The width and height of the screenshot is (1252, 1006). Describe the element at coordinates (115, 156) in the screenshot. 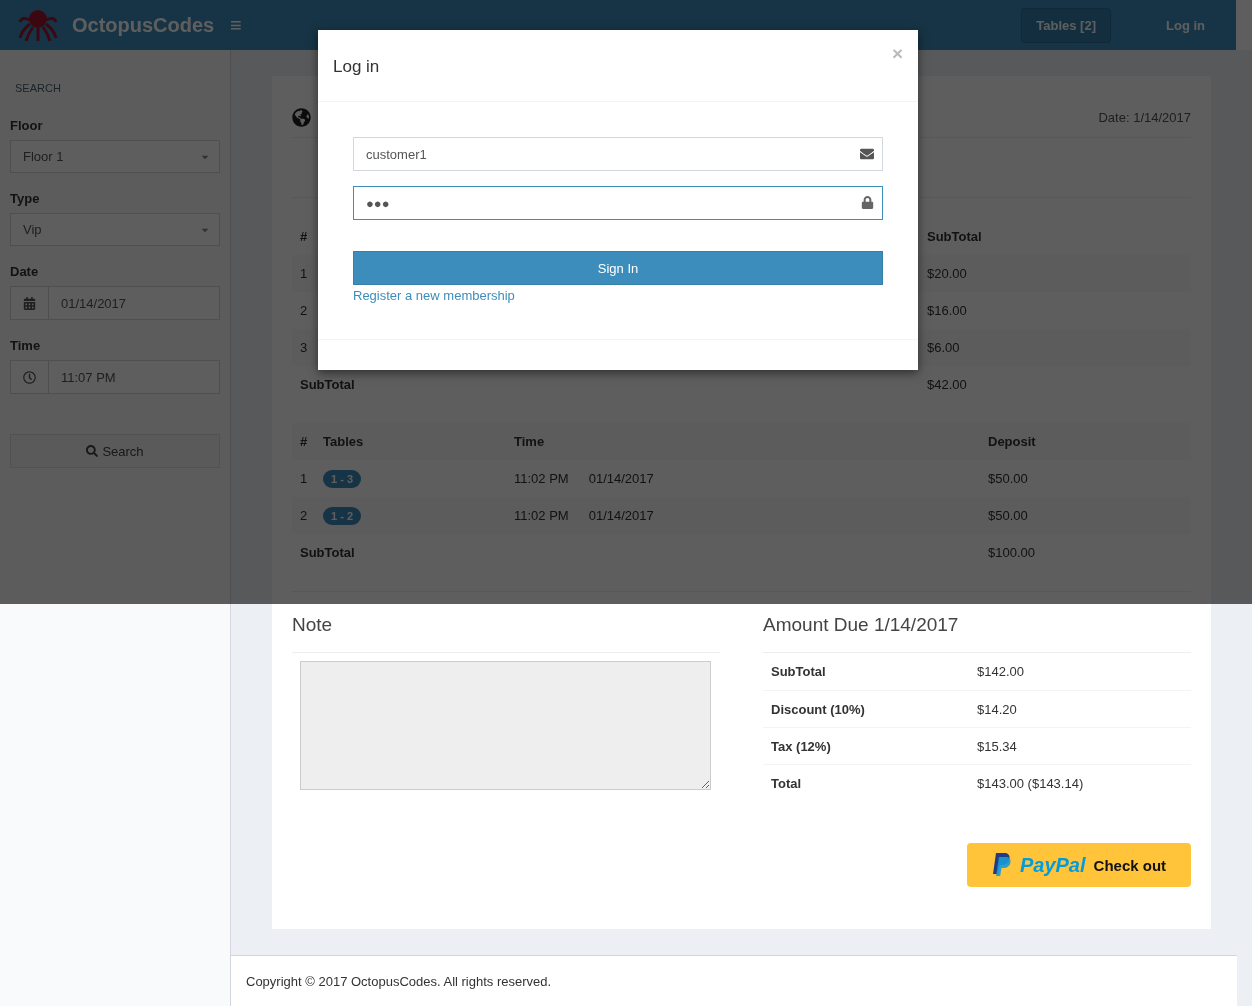

I see `select-field: Floor 1` at that location.